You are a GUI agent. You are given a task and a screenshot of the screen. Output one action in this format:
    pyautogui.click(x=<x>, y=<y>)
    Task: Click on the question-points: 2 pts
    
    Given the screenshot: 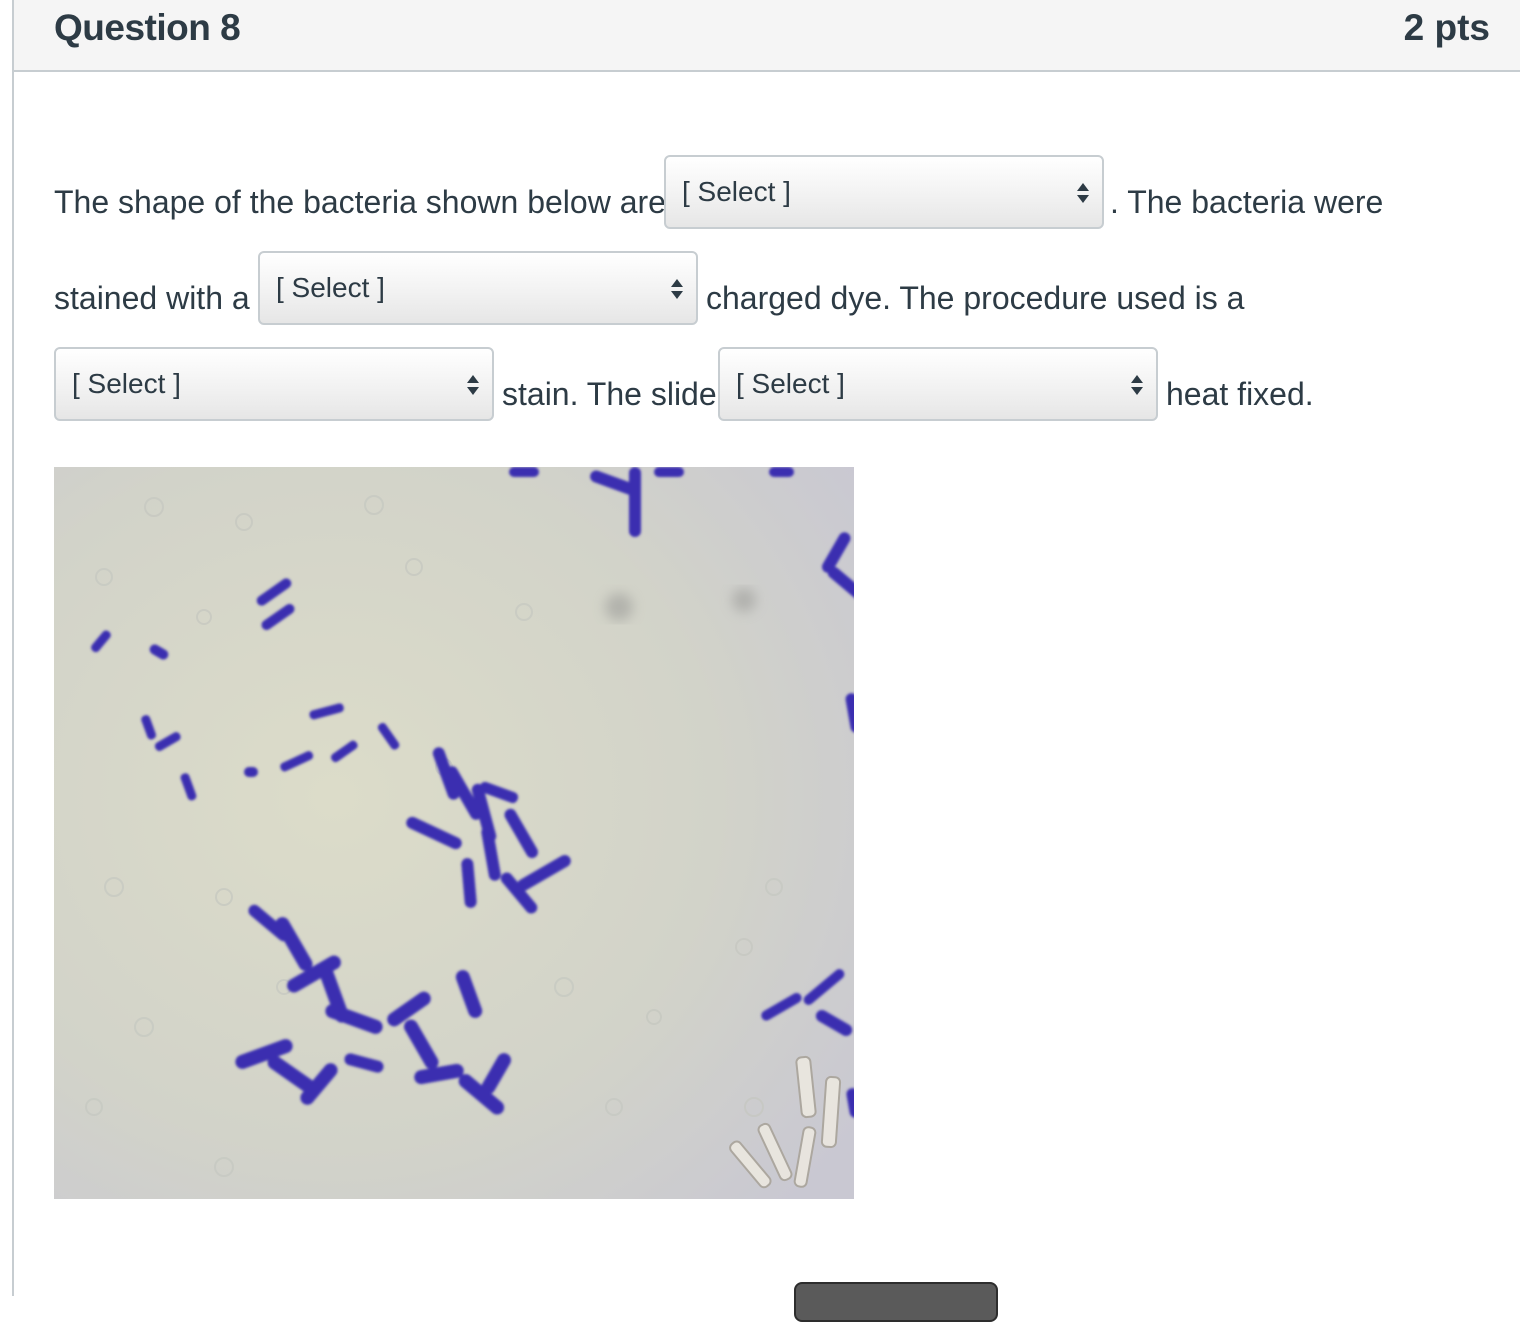 What is the action you would take?
    pyautogui.click(x=1446, y=27)
    